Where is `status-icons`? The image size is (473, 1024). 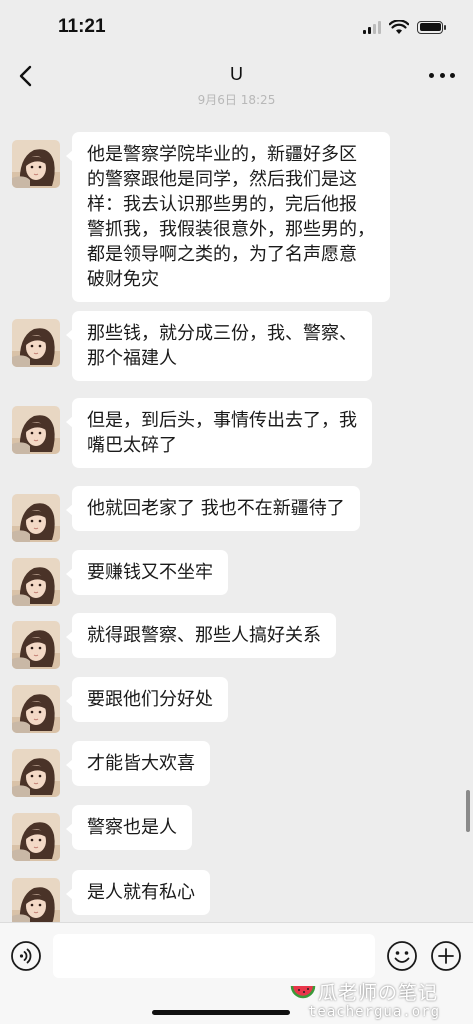 status-icons is located at coordinates (404, 27).